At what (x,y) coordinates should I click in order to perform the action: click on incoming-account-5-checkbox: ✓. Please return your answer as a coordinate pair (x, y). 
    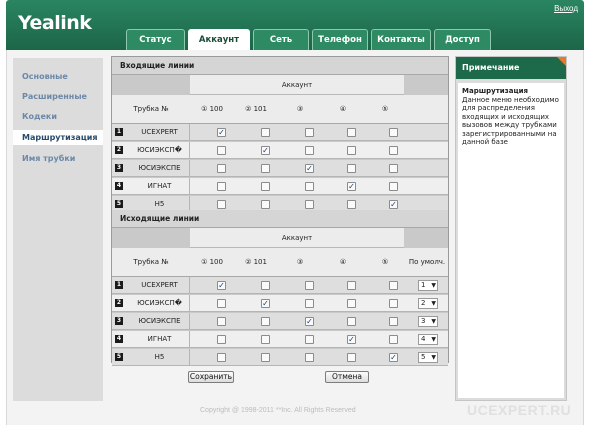
    Looking at the image, I should click on (393, 204).